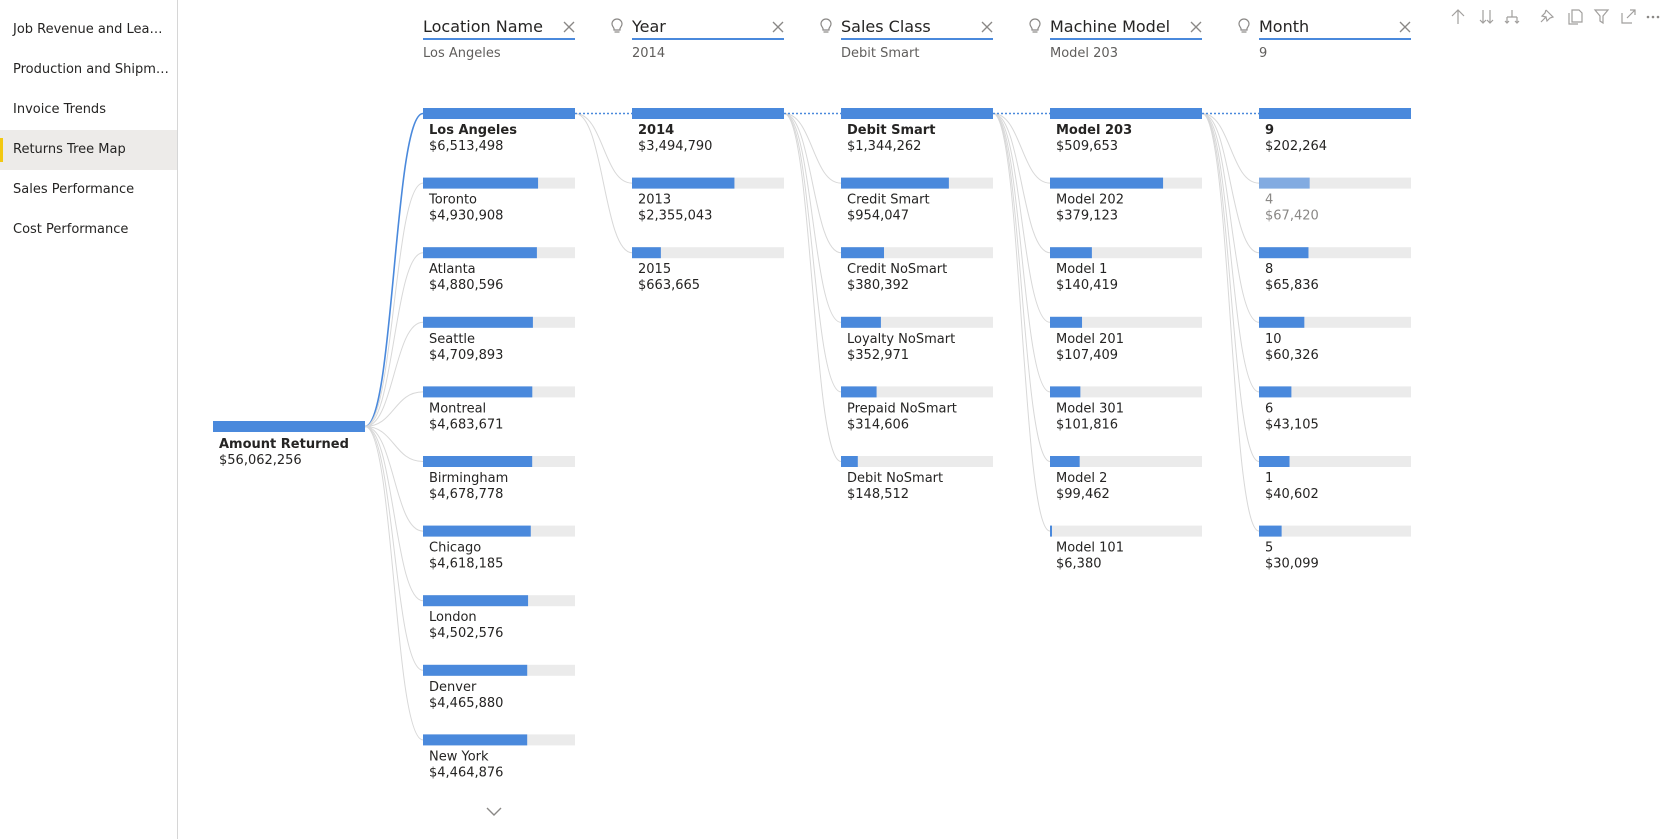 The image size is (1662, 839). Describe the element at coordinates (475, 670) in the screenshot. I see `bar-location-name-denver` at that location.